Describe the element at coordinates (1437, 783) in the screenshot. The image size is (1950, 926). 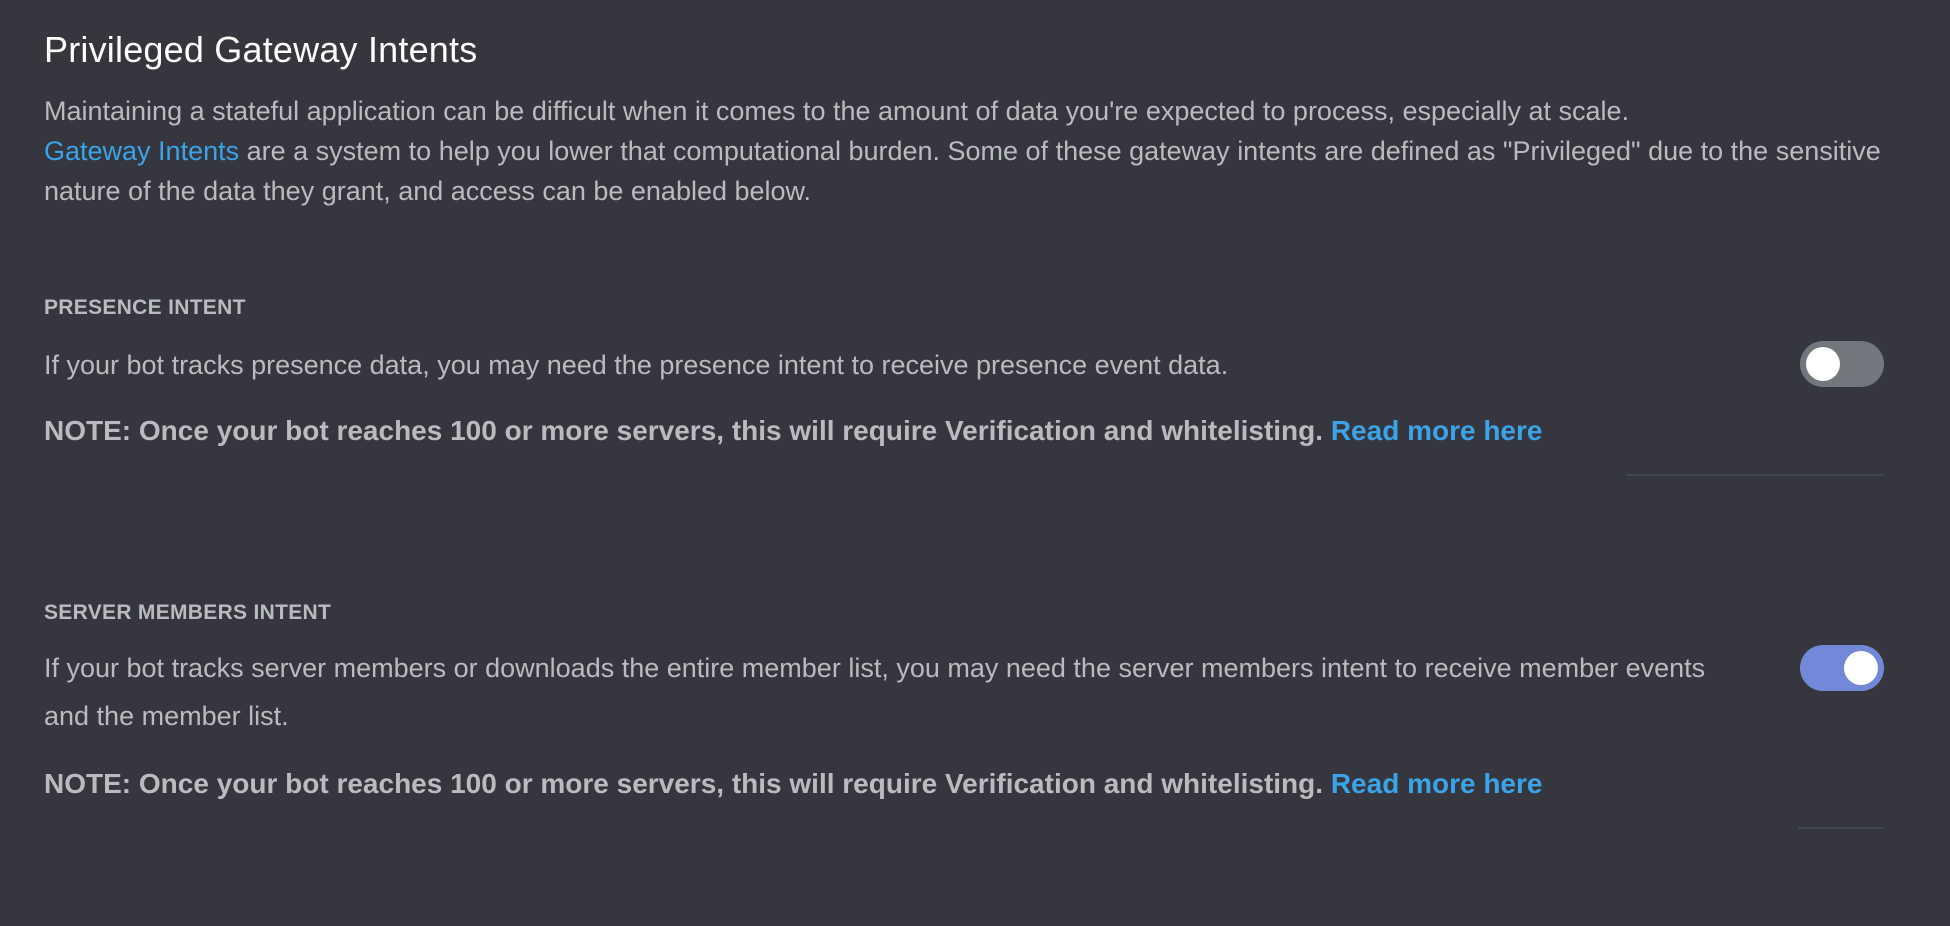
I see `server-members-read-more-link: Read more here` at that location.